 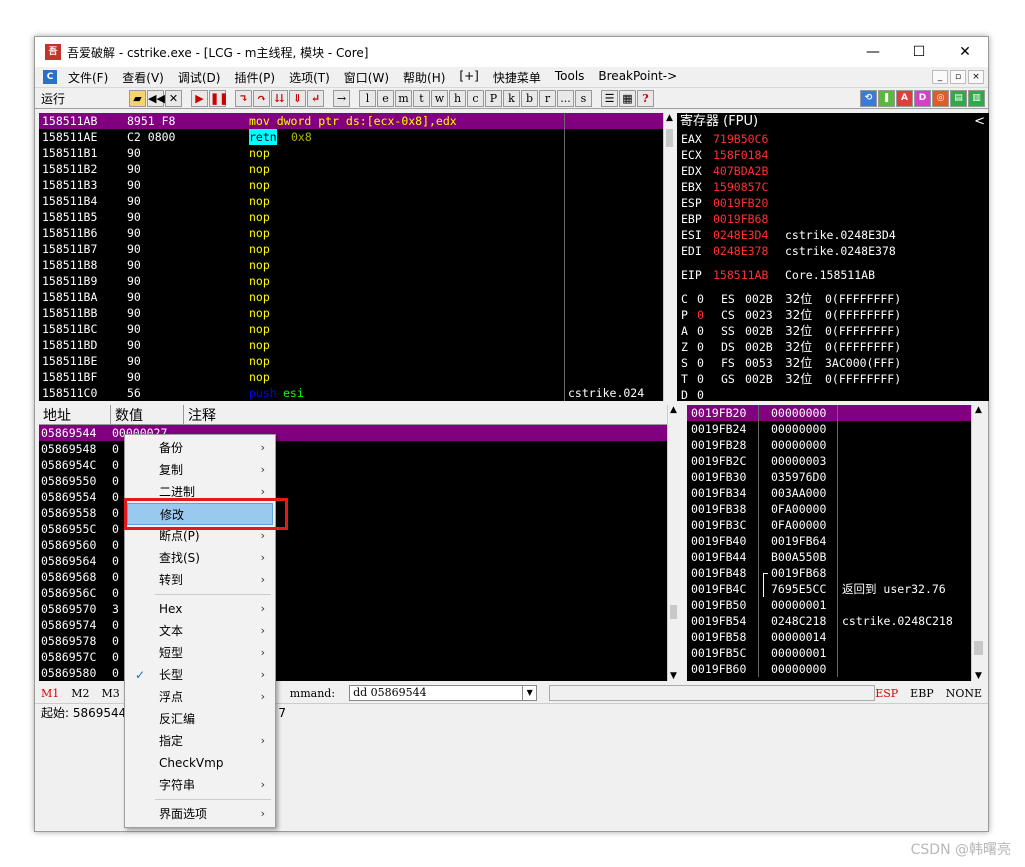 I want to click on stack-row: 0019FB20 00000000, so click(x=829, y=413).